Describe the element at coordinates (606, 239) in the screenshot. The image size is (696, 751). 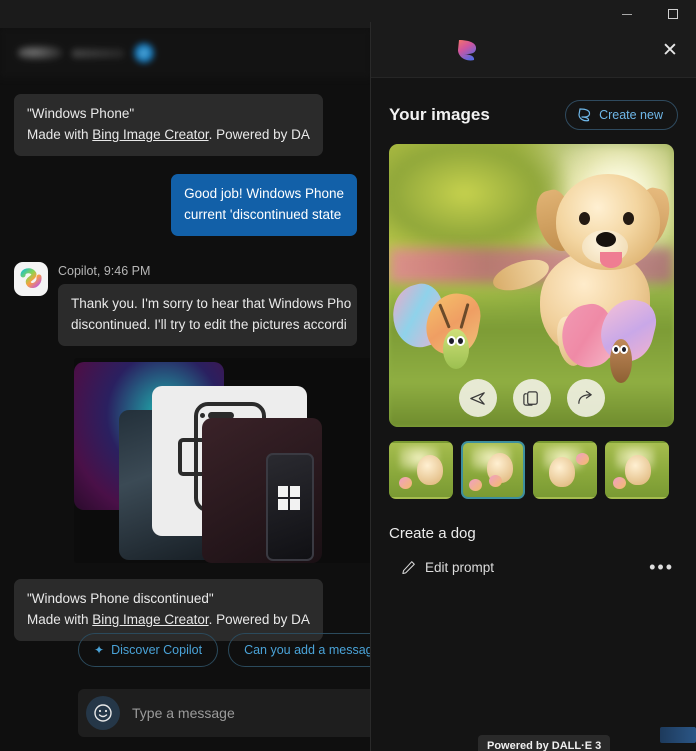
I see `puppy-nose` at that location.